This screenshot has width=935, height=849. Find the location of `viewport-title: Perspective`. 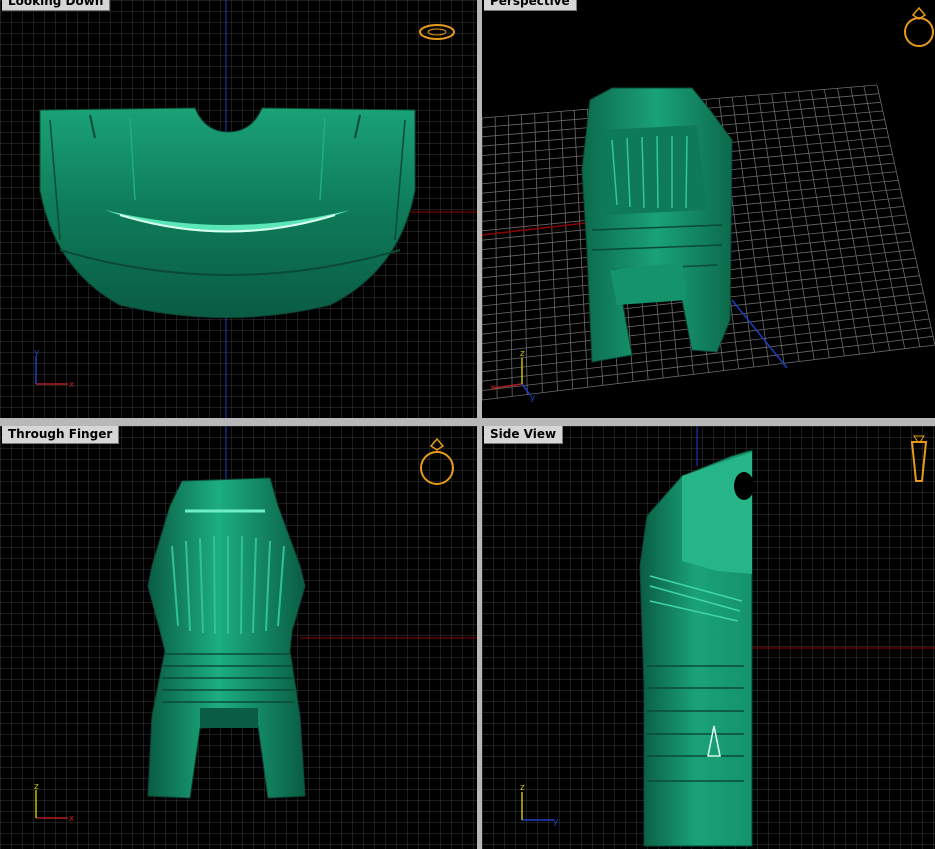

viewport-title: Perspective is located at coordinates (530, 5).